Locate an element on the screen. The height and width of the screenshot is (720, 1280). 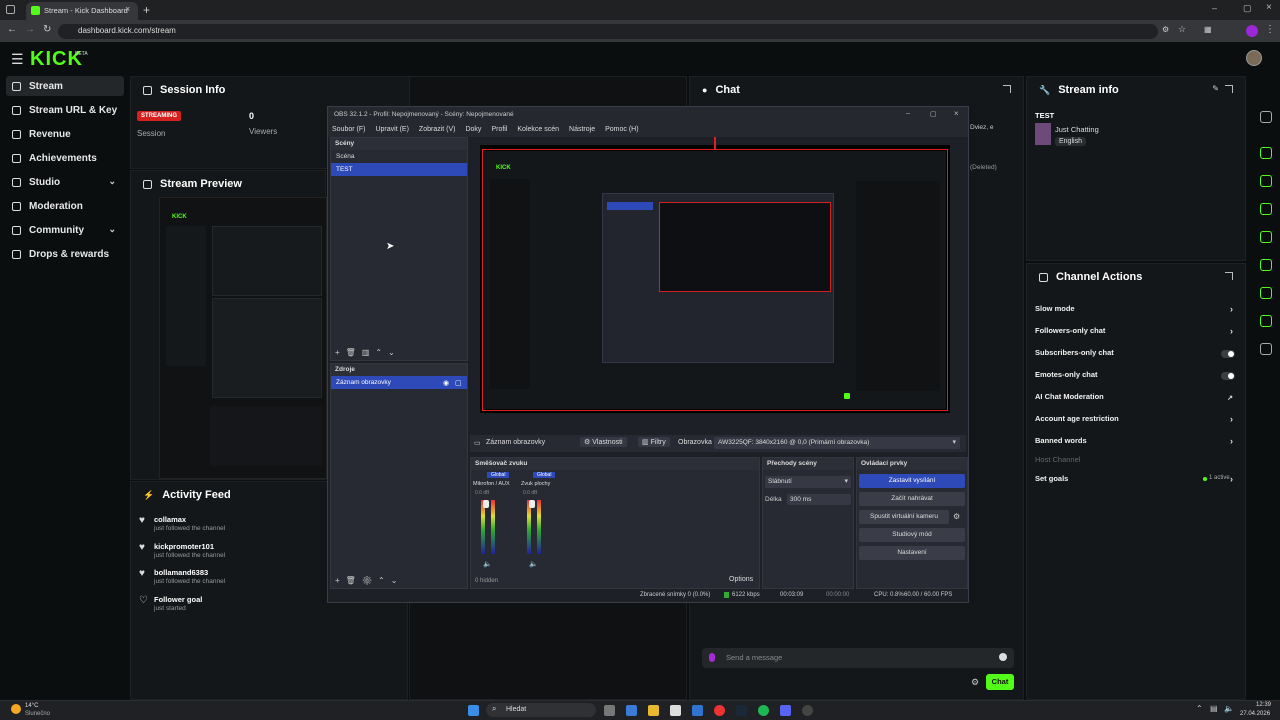
tray-chevron-icon: ⌃ is located at coordinates (1199, 708).